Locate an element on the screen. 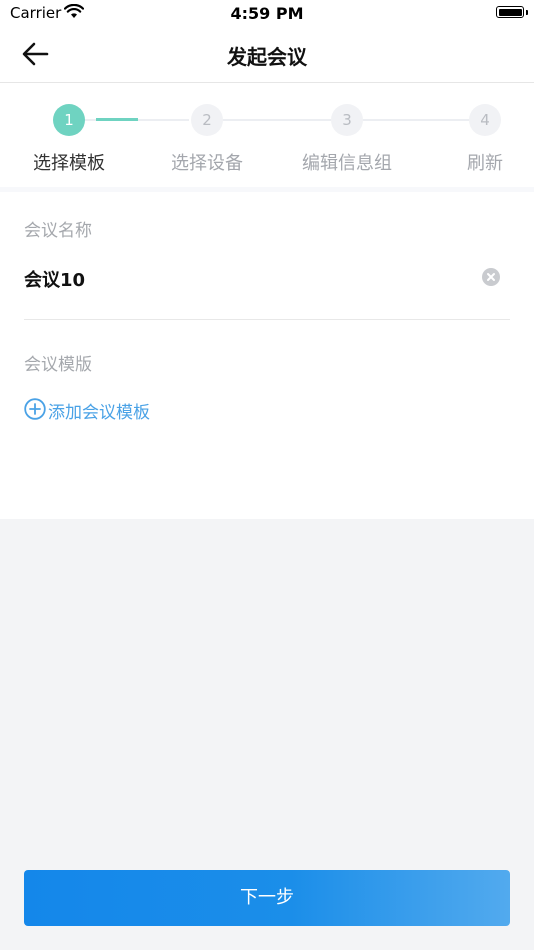 The height and width of the screenshot is (950, 534). page-title: 发起会议 is located at coordinates (267, 57).